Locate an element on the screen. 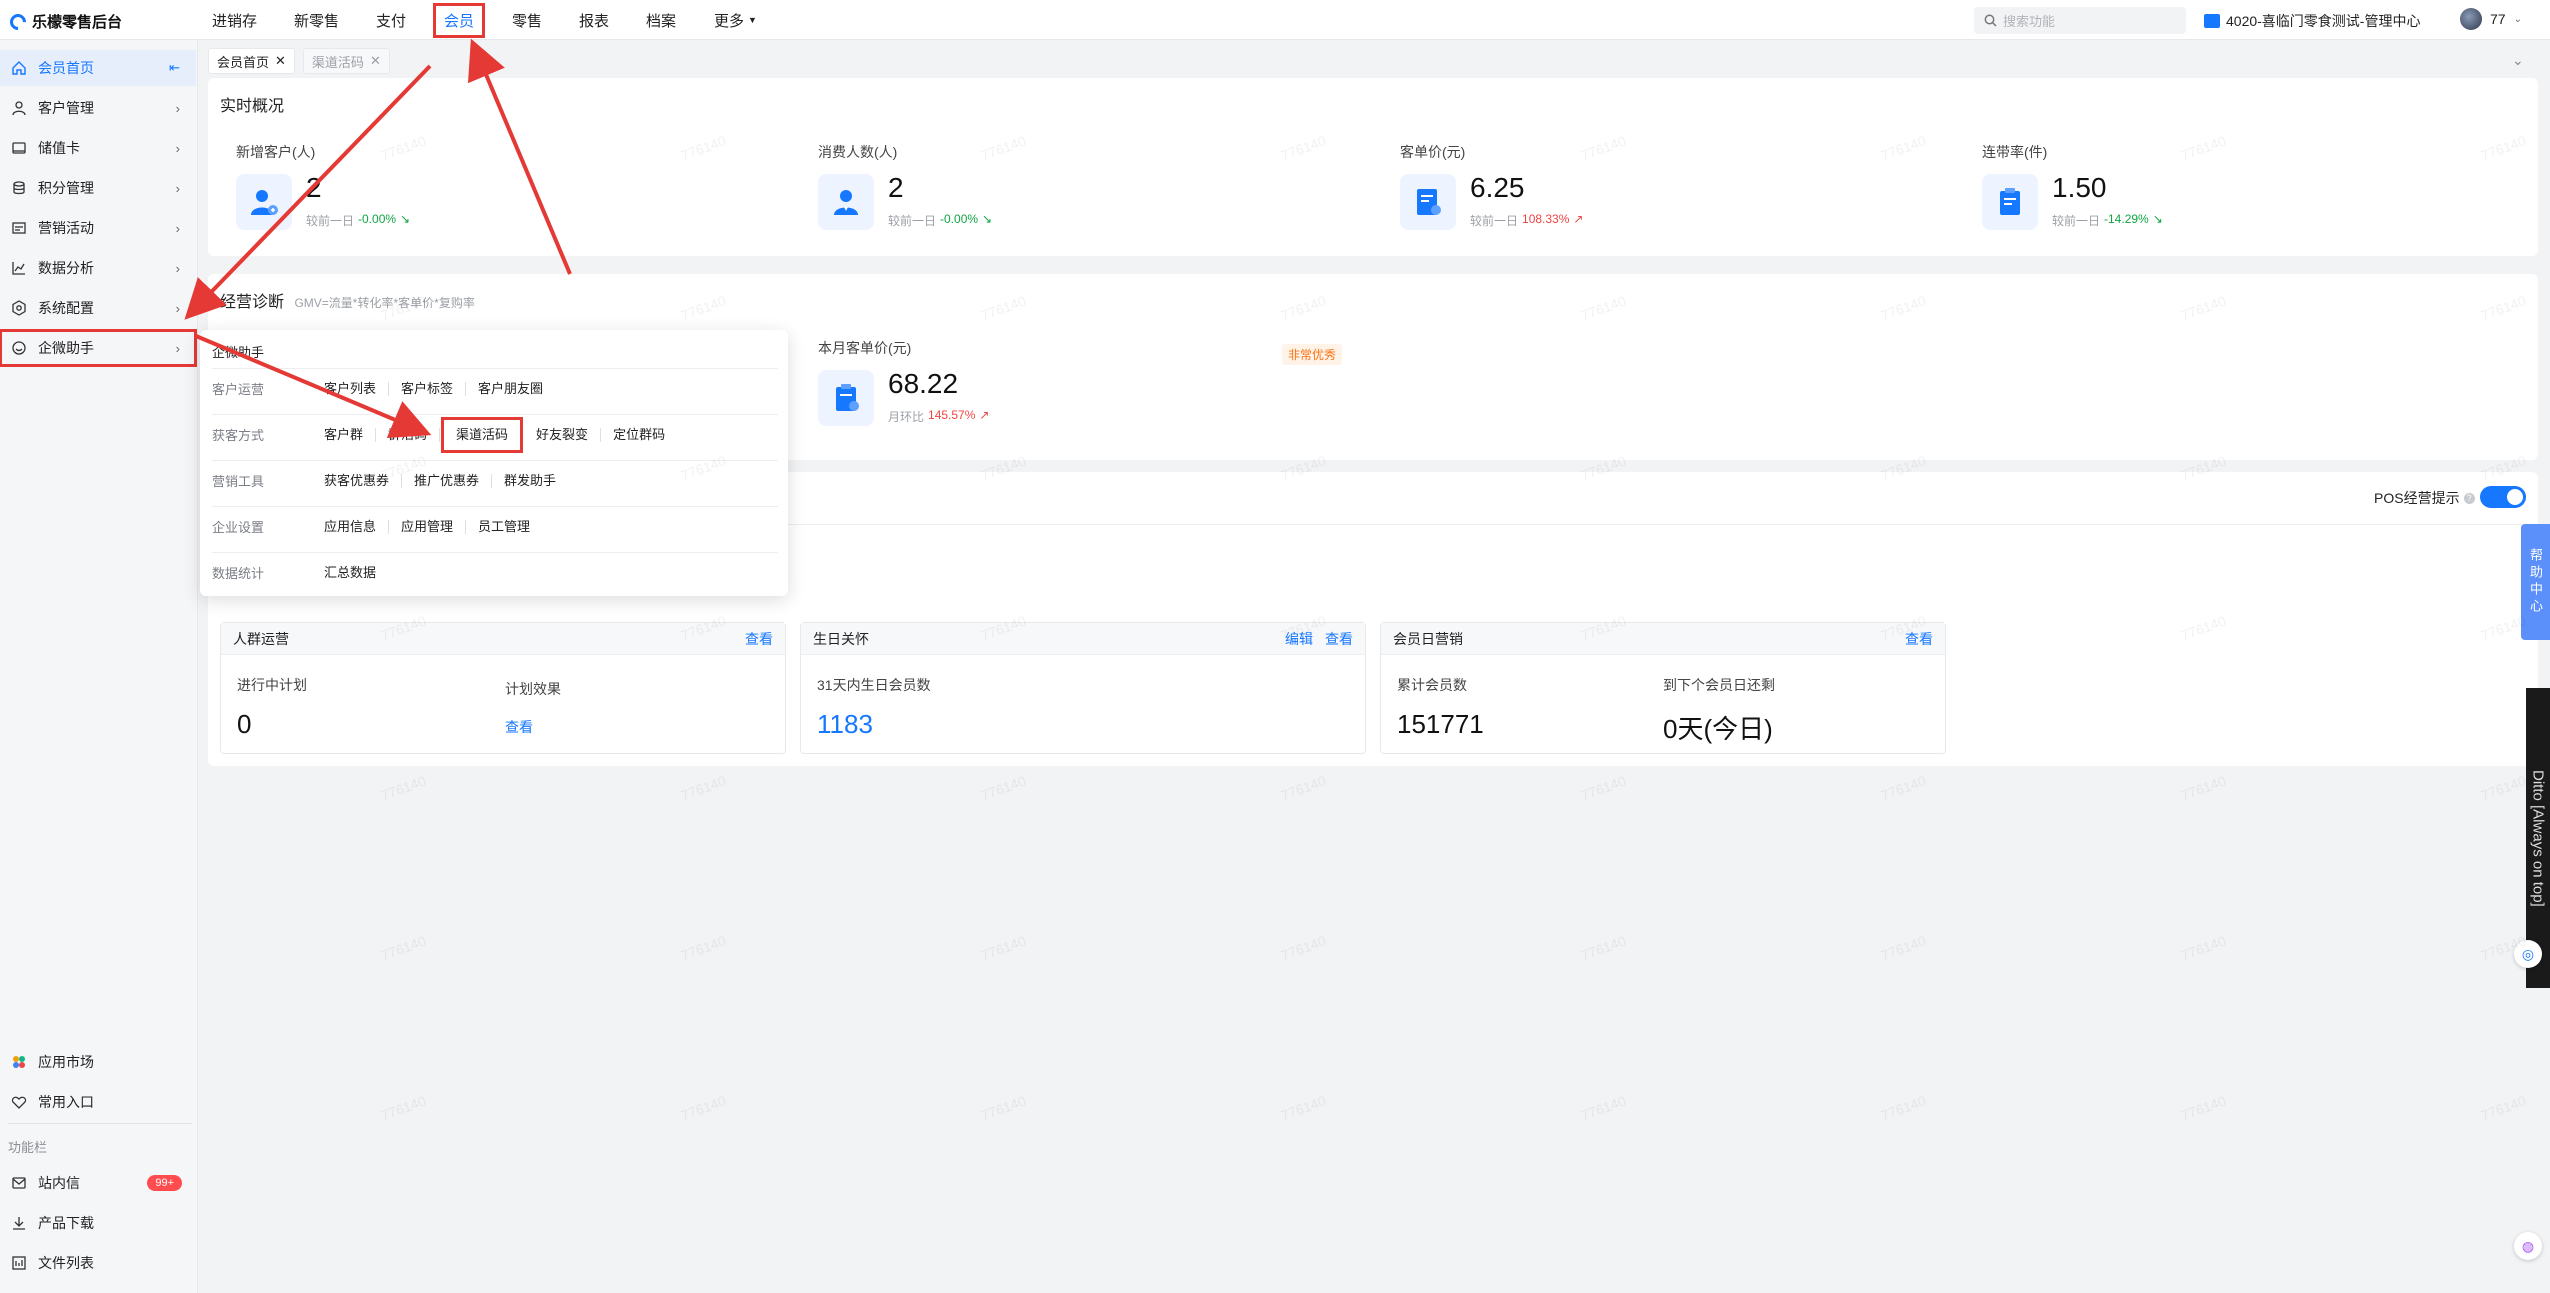 The image size is (2550, 1293). menu-category: 获客方式 is located at coordinates (238, 435).